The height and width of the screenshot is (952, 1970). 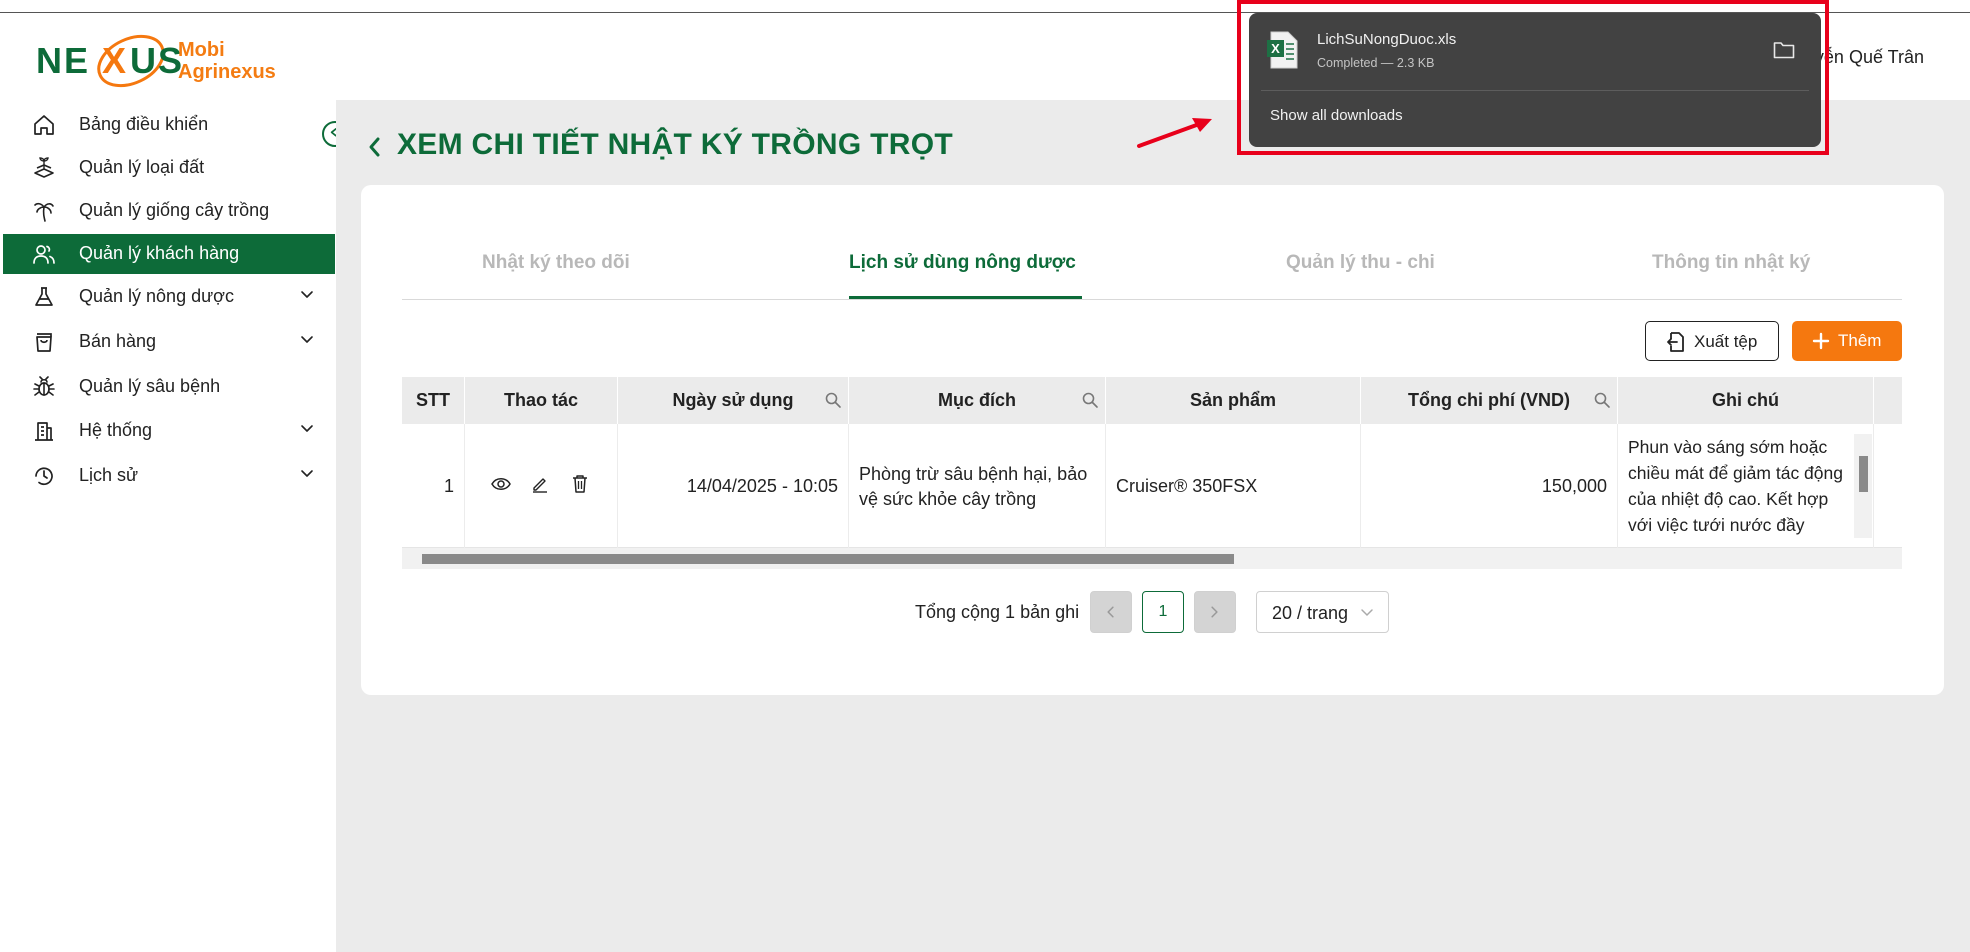 What do you see at coordinates (44, 386) in the screenshot?
I see `bug-icon` at bounding box center [44, 386].